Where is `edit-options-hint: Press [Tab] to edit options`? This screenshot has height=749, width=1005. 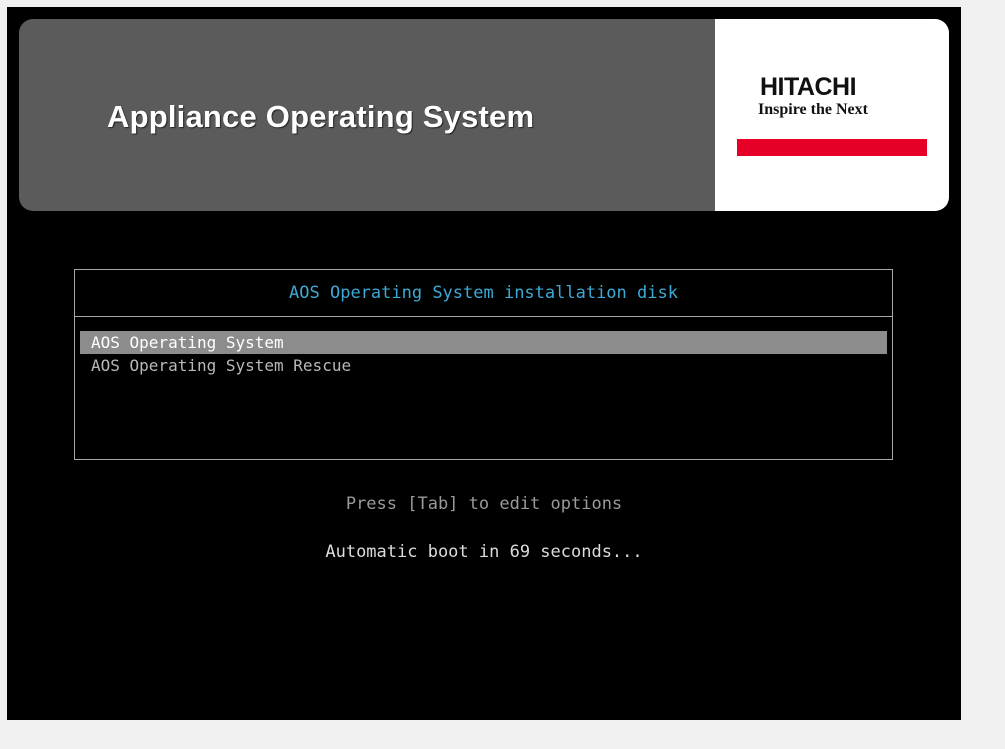
edit-options-hint: Press [Tab] to edit options is located at coordinates (484, 504).